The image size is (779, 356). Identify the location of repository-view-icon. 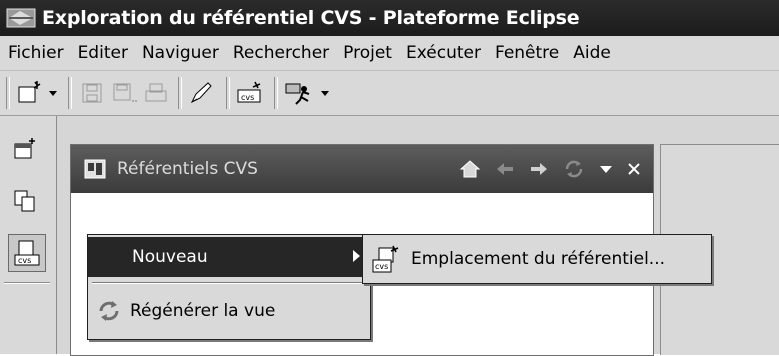
(95, 169).